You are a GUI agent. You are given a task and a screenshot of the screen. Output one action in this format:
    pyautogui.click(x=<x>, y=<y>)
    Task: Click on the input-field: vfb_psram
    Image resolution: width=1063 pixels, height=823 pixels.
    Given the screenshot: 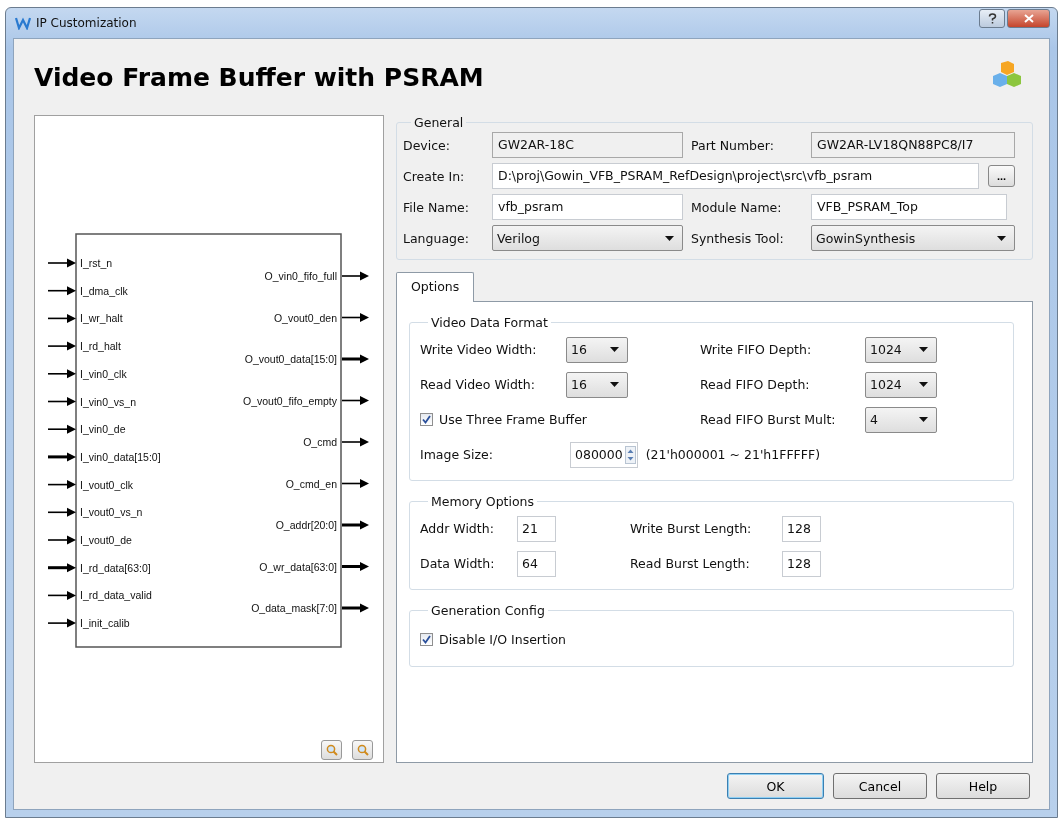 What is the action you would take?
    pyautogui.click(x=587, y=207)
    